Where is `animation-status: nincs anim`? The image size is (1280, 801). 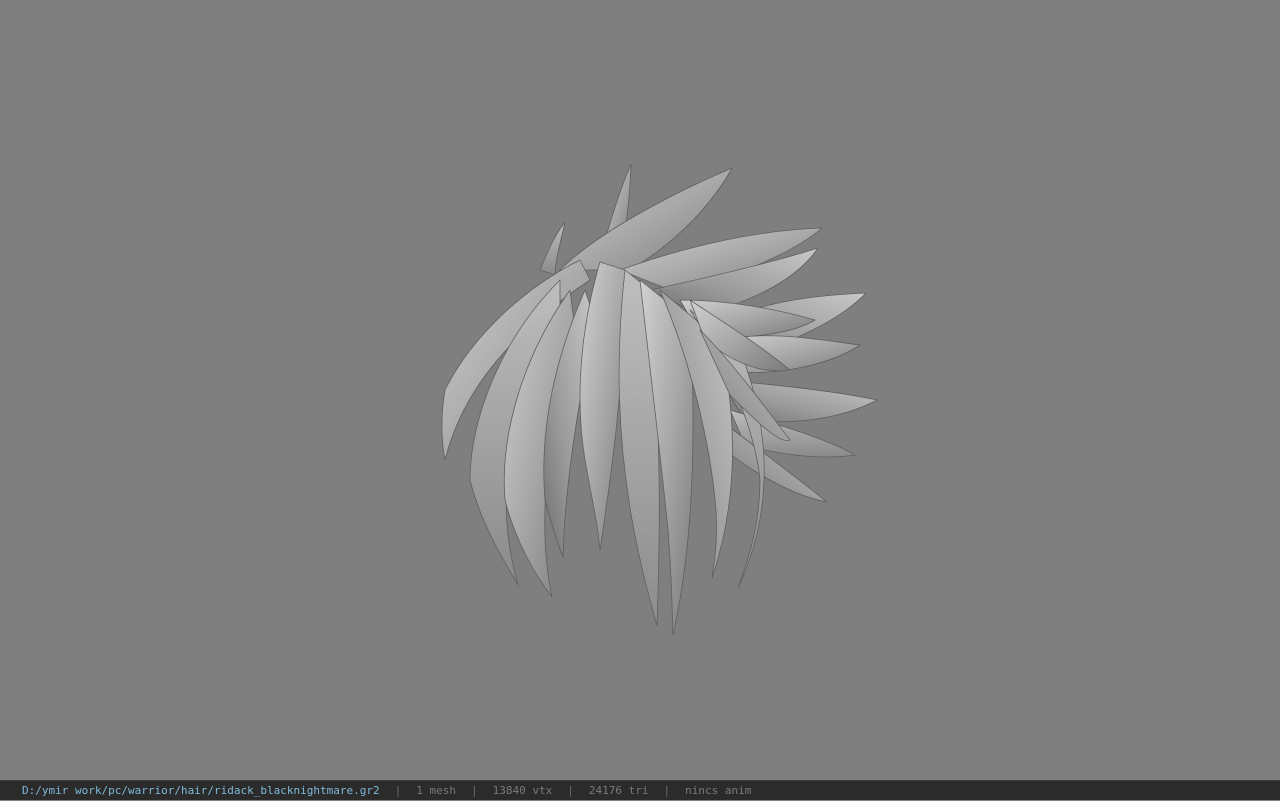
animation-status: nincs anim is located at coordinates (718, 790).